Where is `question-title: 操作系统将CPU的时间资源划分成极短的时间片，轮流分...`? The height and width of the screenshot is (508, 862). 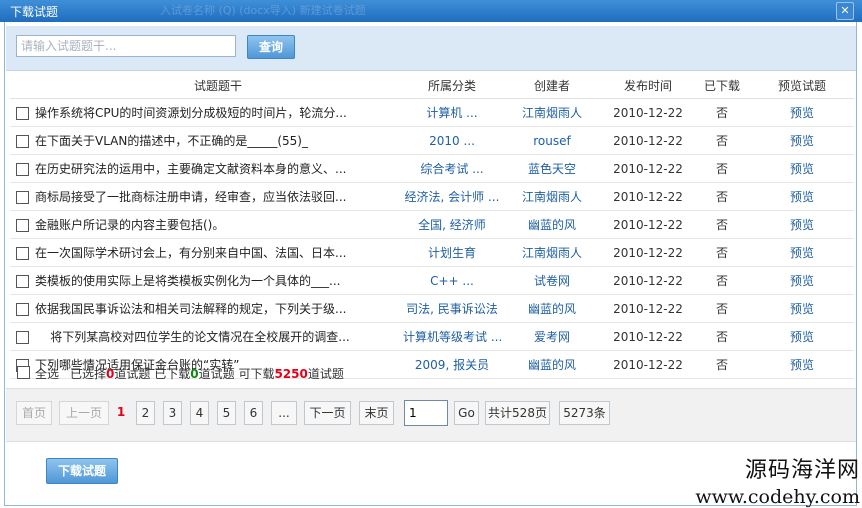
question-title: 操作系统将CPU的时间资源划分成极短的时间片，轮流分... is located at coordinates (218, 112).